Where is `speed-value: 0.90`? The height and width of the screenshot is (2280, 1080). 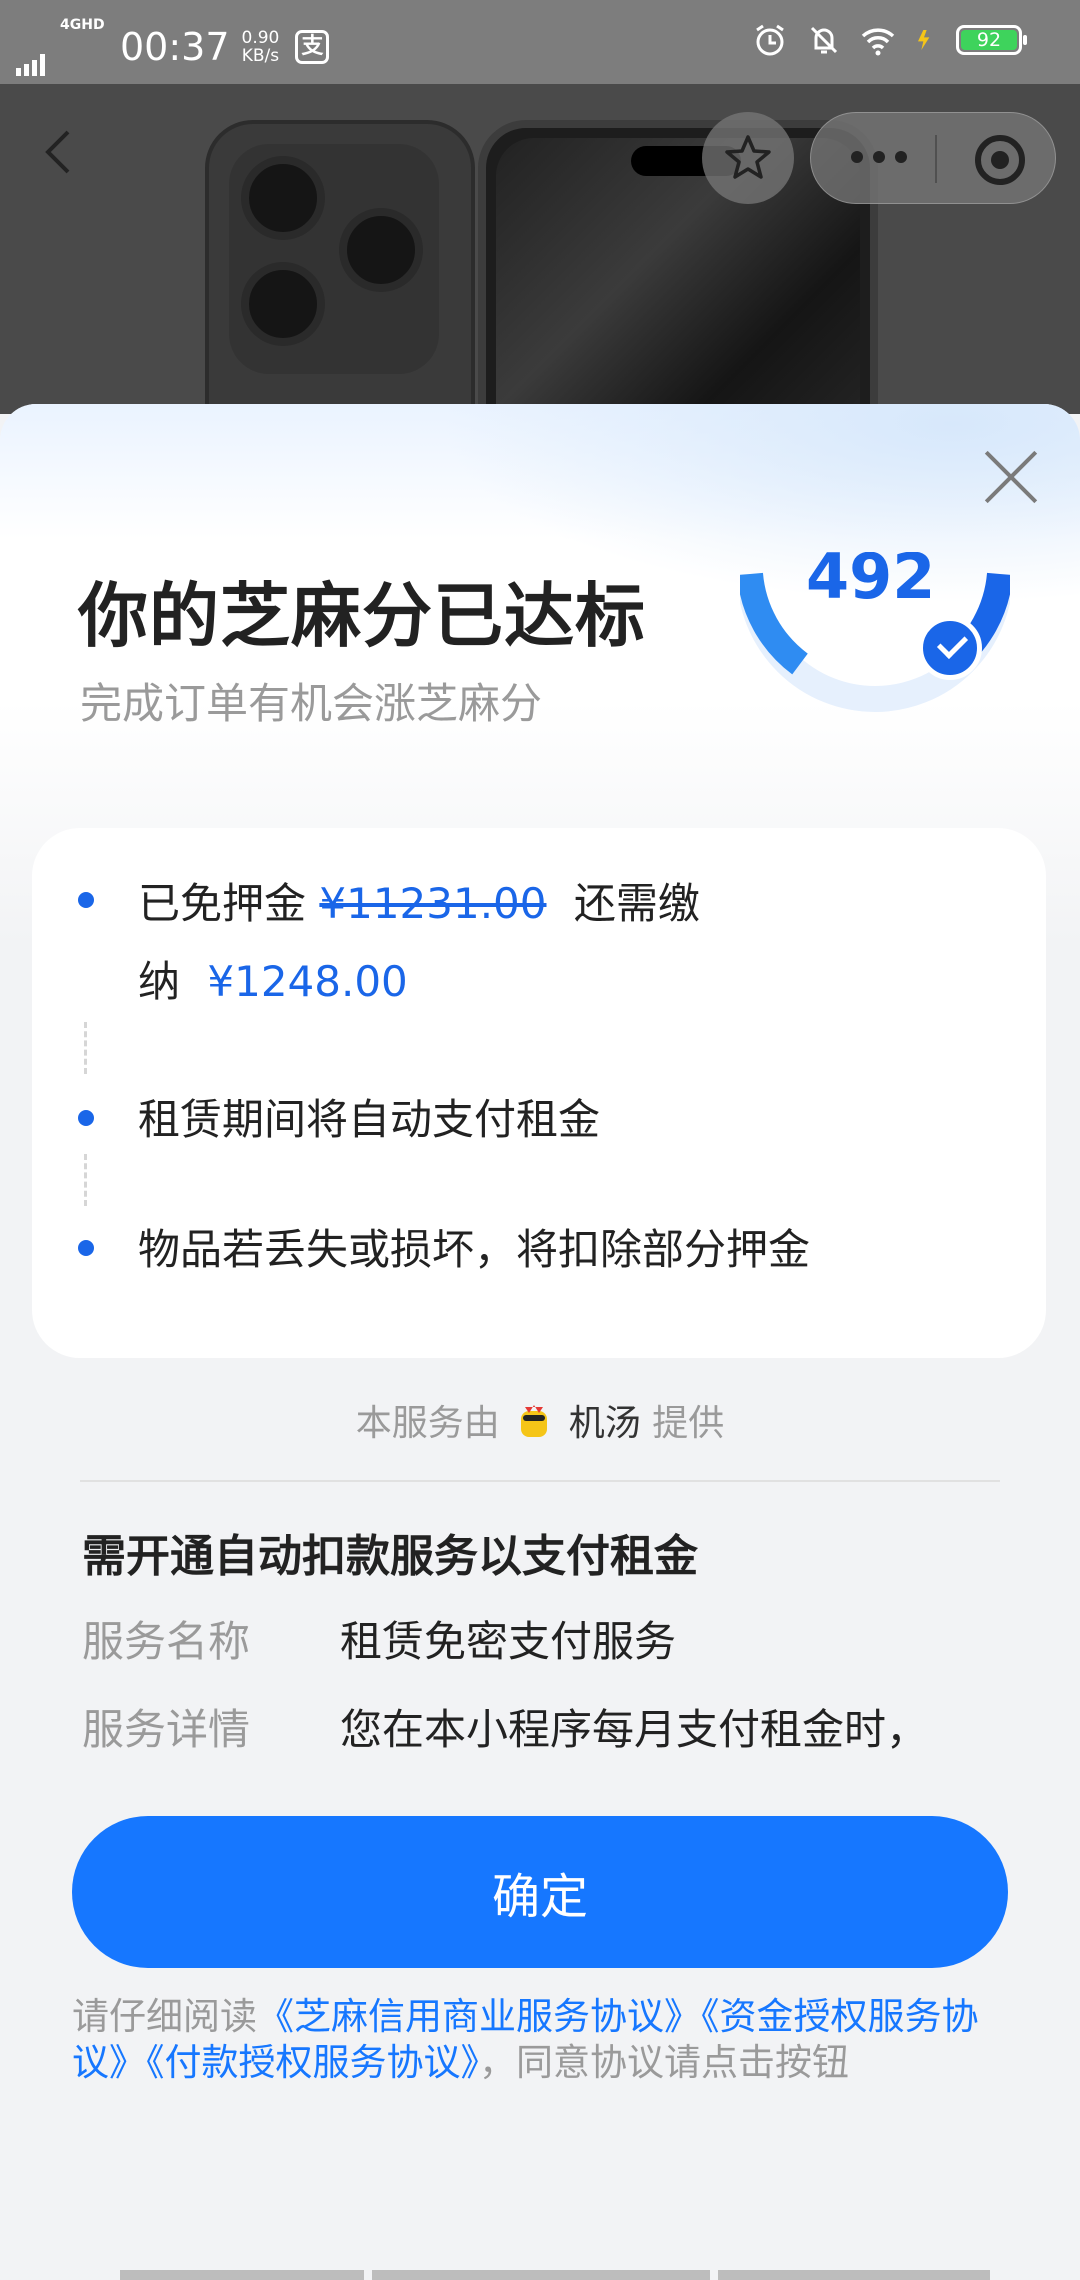
speed-value: 0.90 is located at coordinates (260, 38).